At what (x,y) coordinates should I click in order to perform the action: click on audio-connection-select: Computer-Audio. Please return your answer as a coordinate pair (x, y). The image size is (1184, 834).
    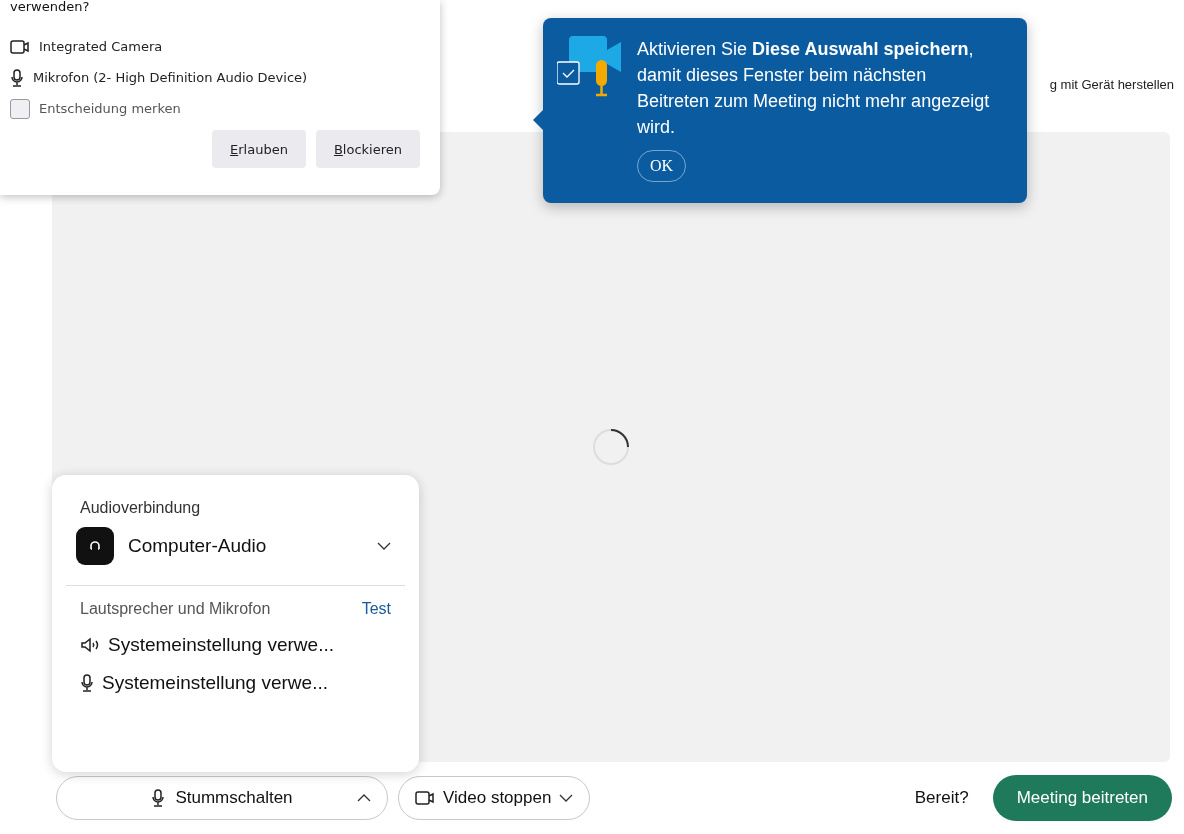
    Looking at the image, I should click on (245, 546).